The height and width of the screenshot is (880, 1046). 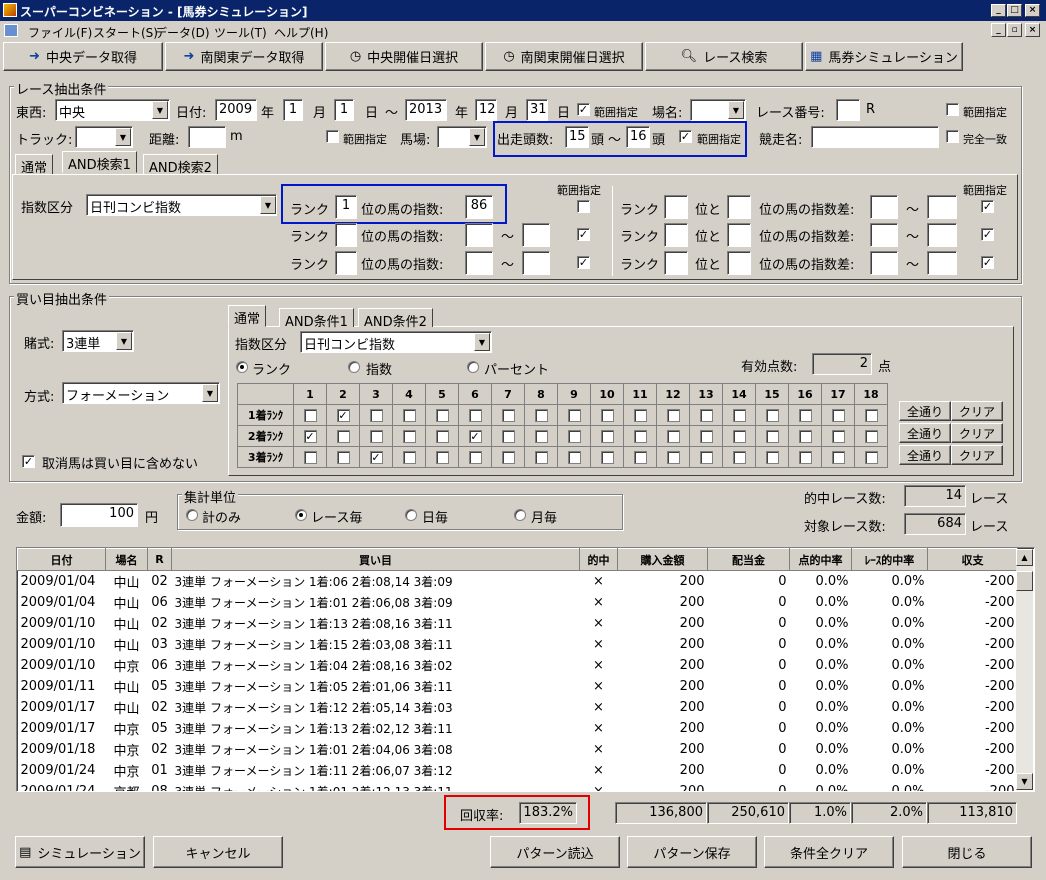 I want to click on exact-match-checkbox, so click(x=952, y=136).